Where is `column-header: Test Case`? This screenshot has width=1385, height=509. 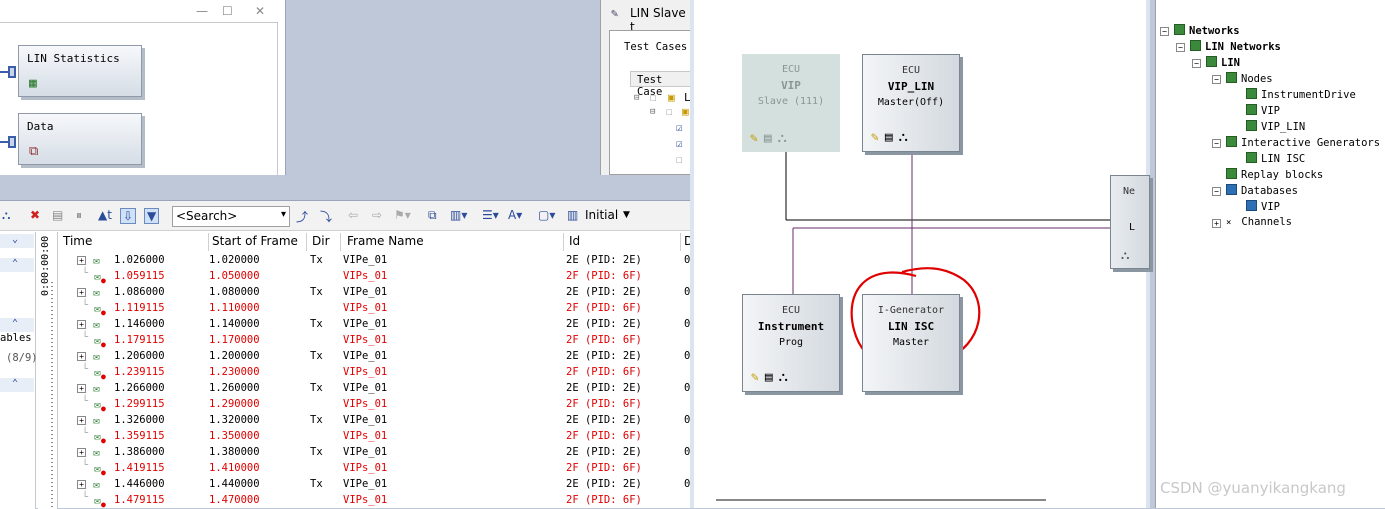 column-header: Test Case is located at coordinates (661, 84).